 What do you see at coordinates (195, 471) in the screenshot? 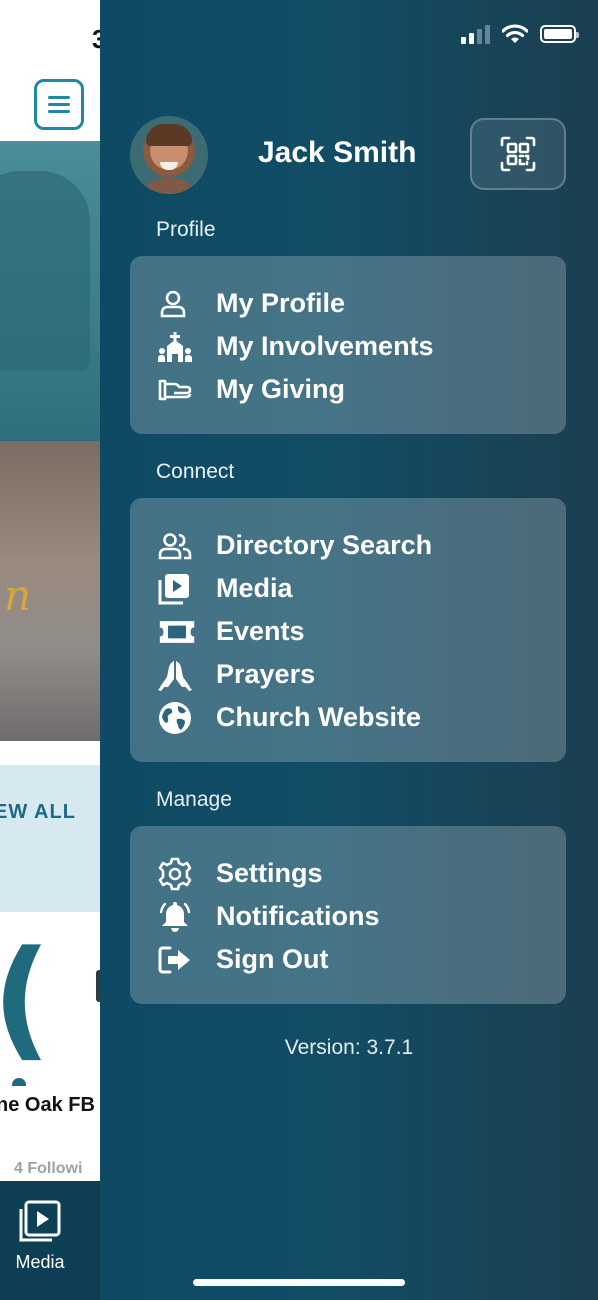
I see `section-title-connect: Connect` at bounding box center [195, 471].